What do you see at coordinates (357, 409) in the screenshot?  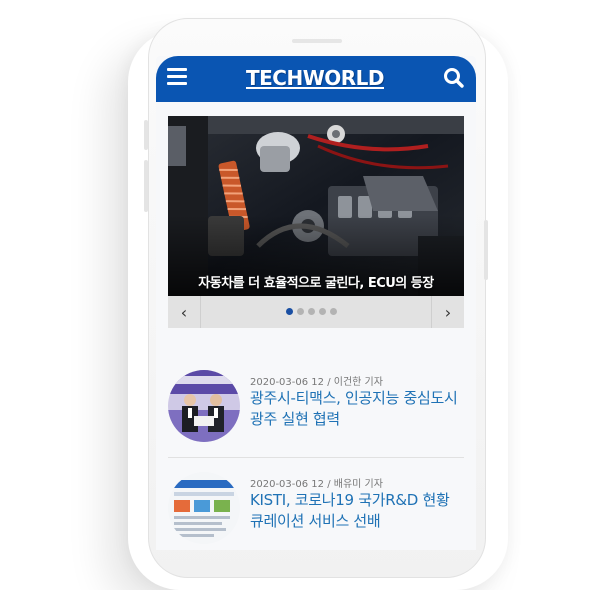 I see `news-title-link: 광주시-티맥스, 인공지능 중심도시 광주 실현 협력` at bounding box center [357, 409].